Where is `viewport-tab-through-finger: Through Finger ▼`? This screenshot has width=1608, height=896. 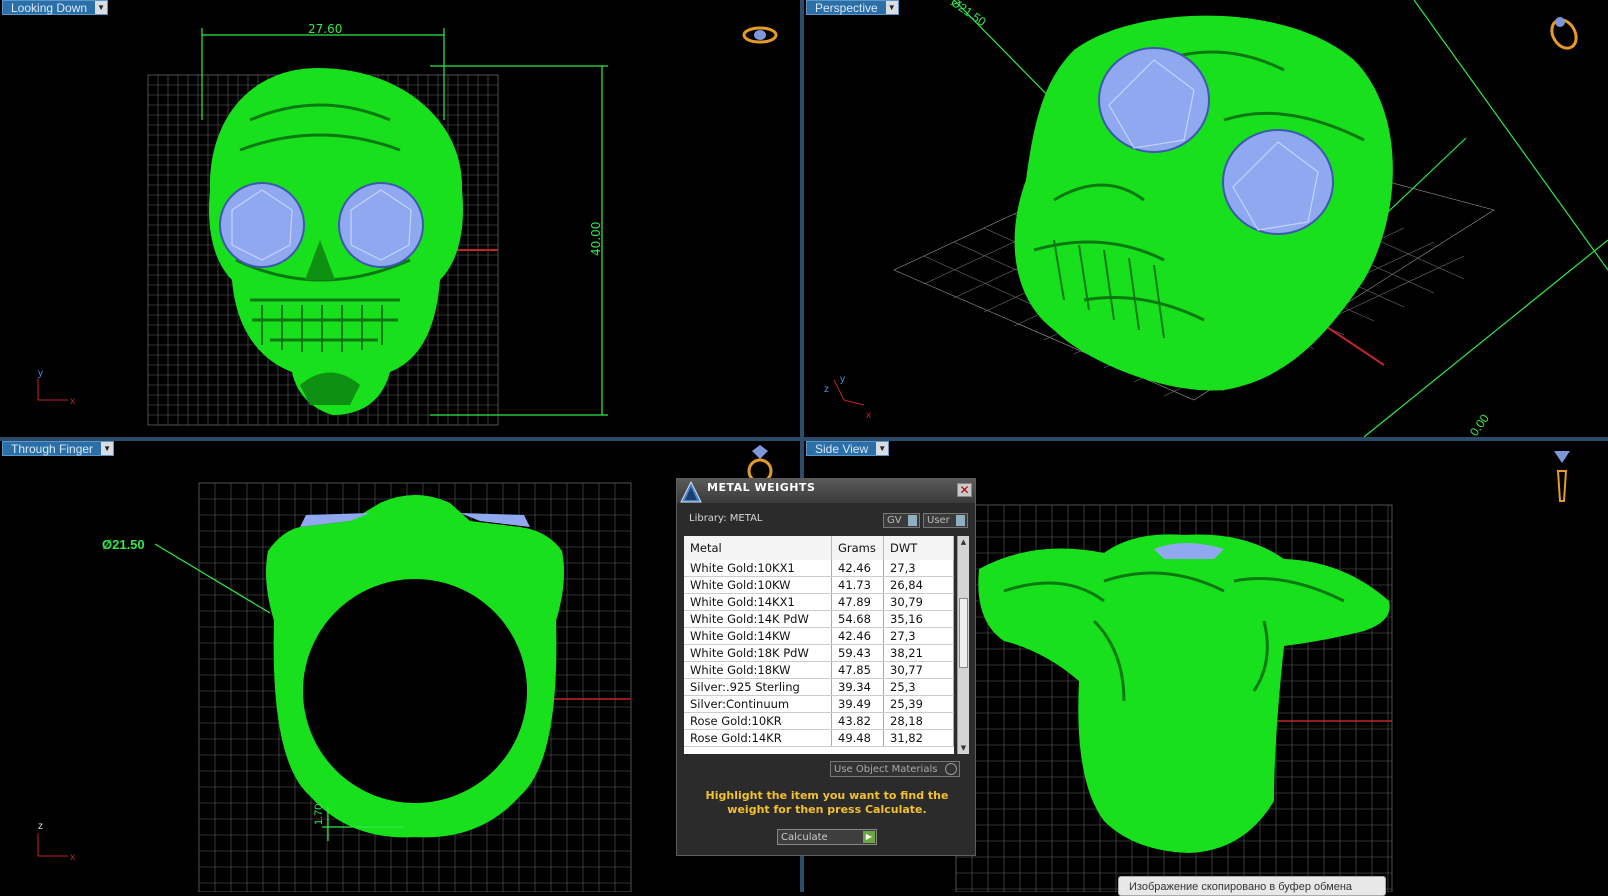 viewport-tab-through-finger: Through Finger ▼ is located at coordinates (58, 448).